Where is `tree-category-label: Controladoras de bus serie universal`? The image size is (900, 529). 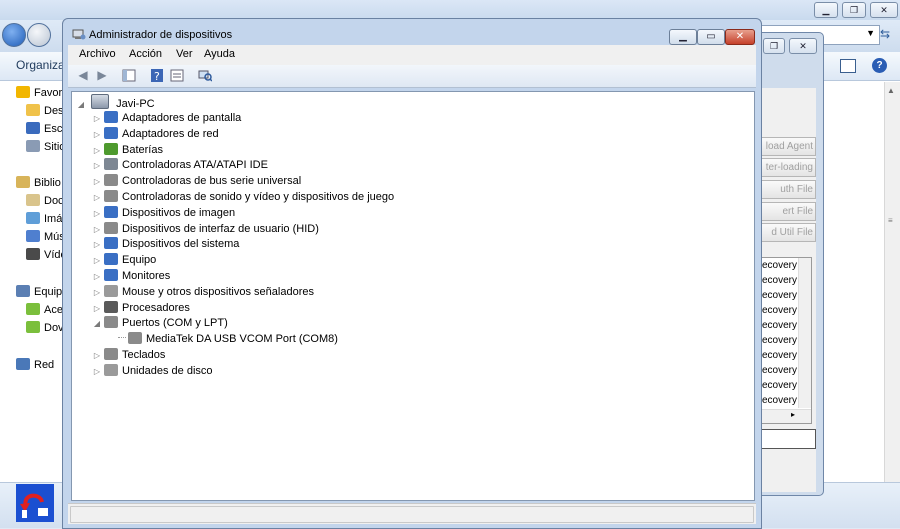 tree-category-label: Controladoras de bus serie universal is located at coordinates (212, 181).